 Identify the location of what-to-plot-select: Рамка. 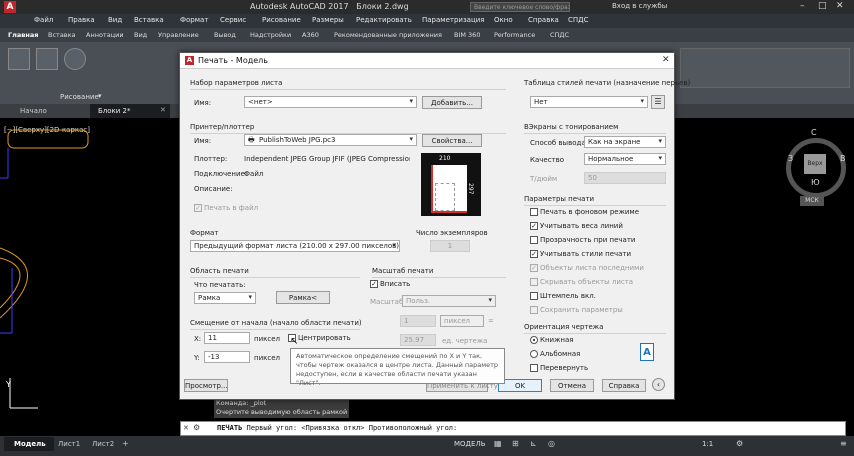
(225, 298).